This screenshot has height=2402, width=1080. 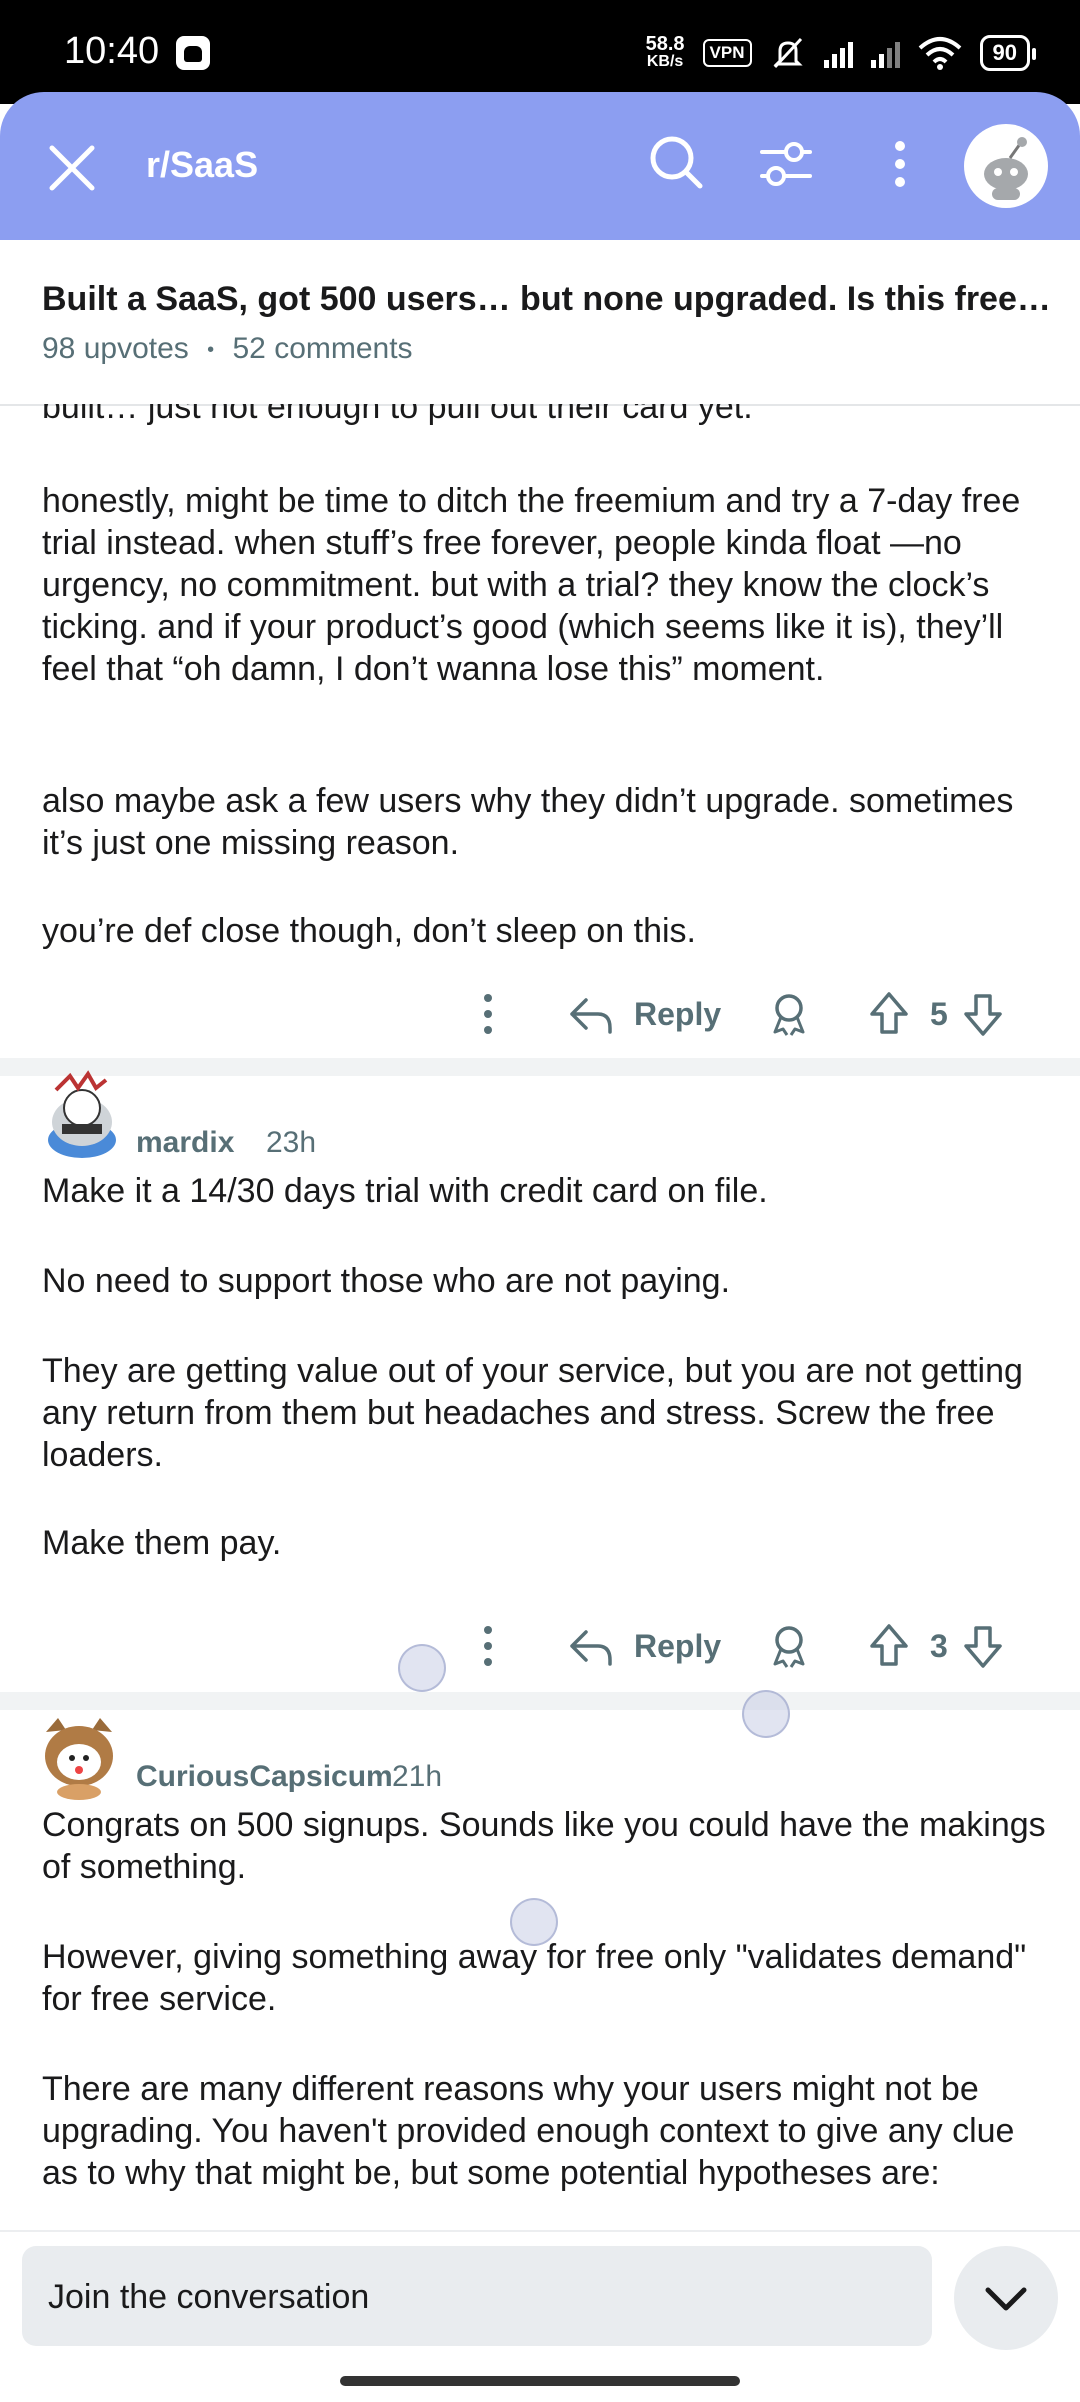 I want to click on net-speed: 58.8 KB/s, so click(x=665, y=51).